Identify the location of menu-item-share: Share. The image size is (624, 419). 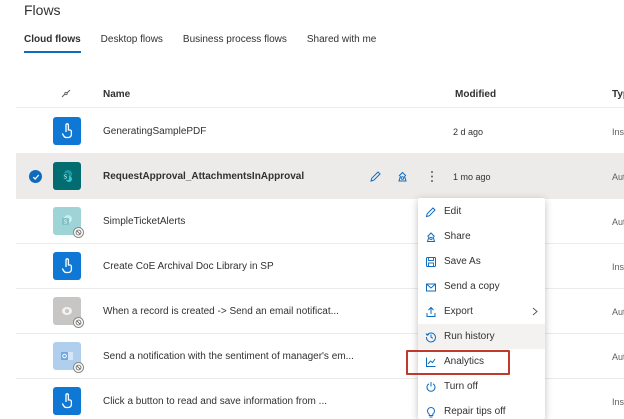
(481, 236).